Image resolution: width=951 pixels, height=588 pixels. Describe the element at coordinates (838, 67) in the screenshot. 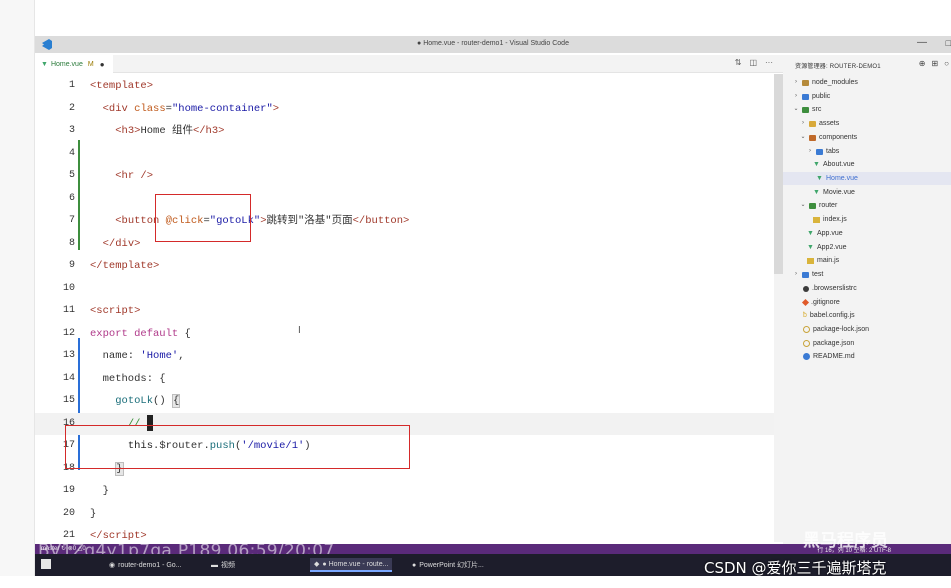

I see `explorer-header: 资源管理器: ROUTER-DEMO1` at that location.